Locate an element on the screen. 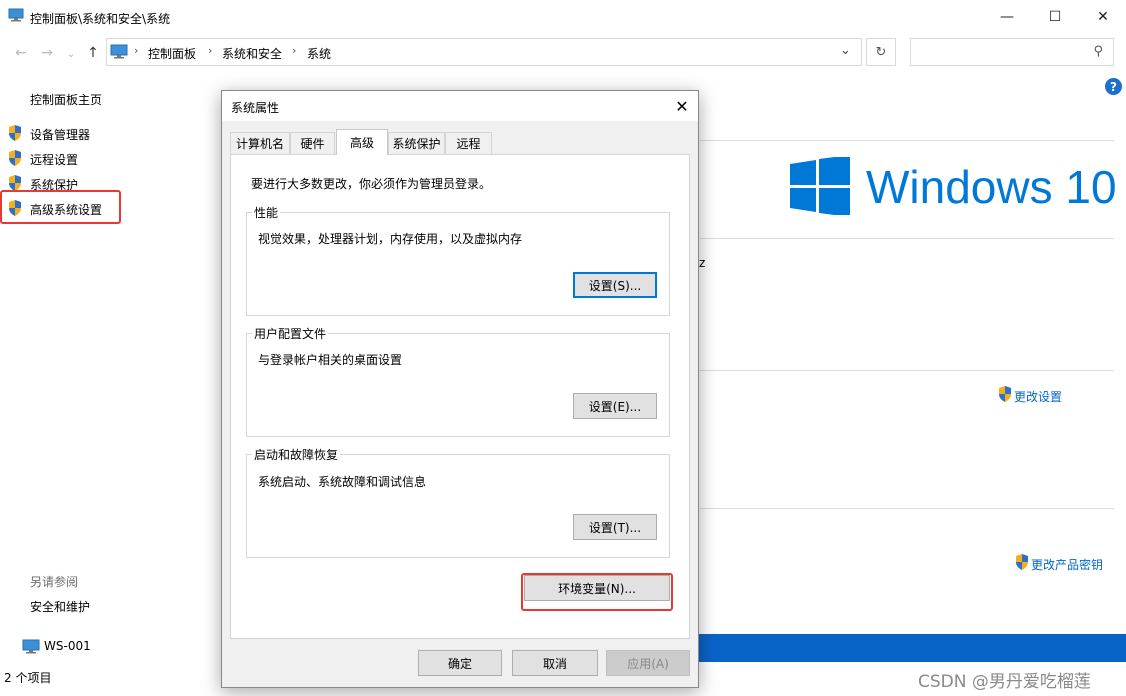  remote-settings-link: 远程设置 is located at coordinates (54, 159).